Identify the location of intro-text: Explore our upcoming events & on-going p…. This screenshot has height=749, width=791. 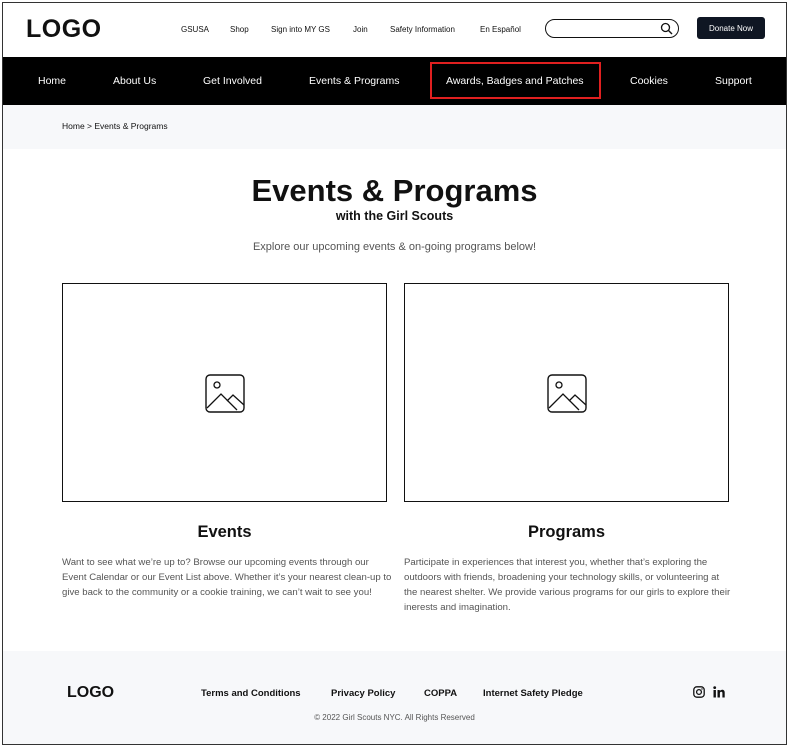
(394, 247).